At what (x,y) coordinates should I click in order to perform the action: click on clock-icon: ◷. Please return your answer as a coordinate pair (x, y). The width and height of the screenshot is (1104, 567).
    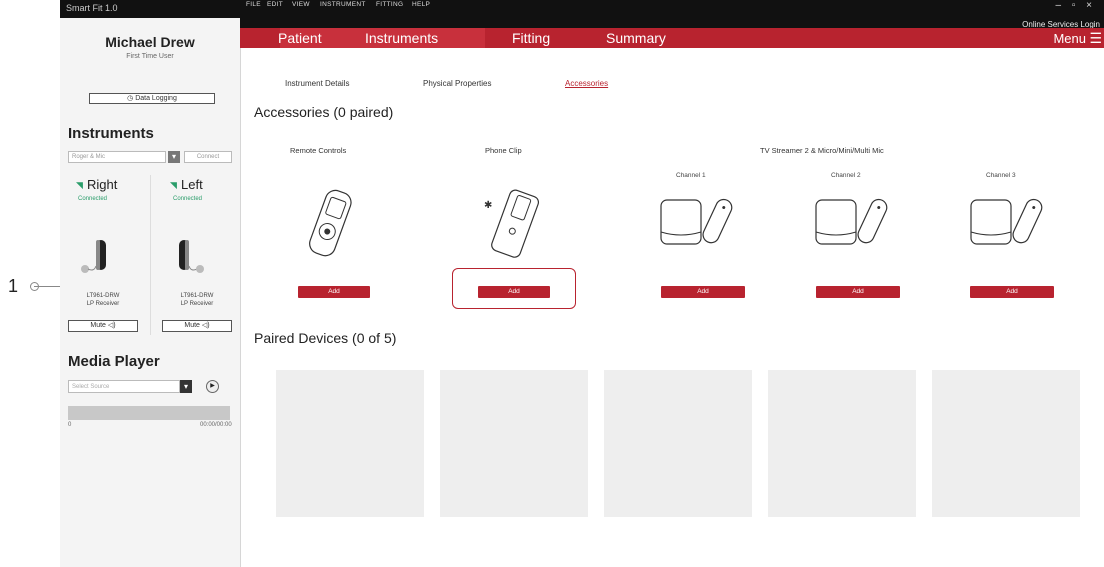
    Looking at the image, I should click on (131, 98).